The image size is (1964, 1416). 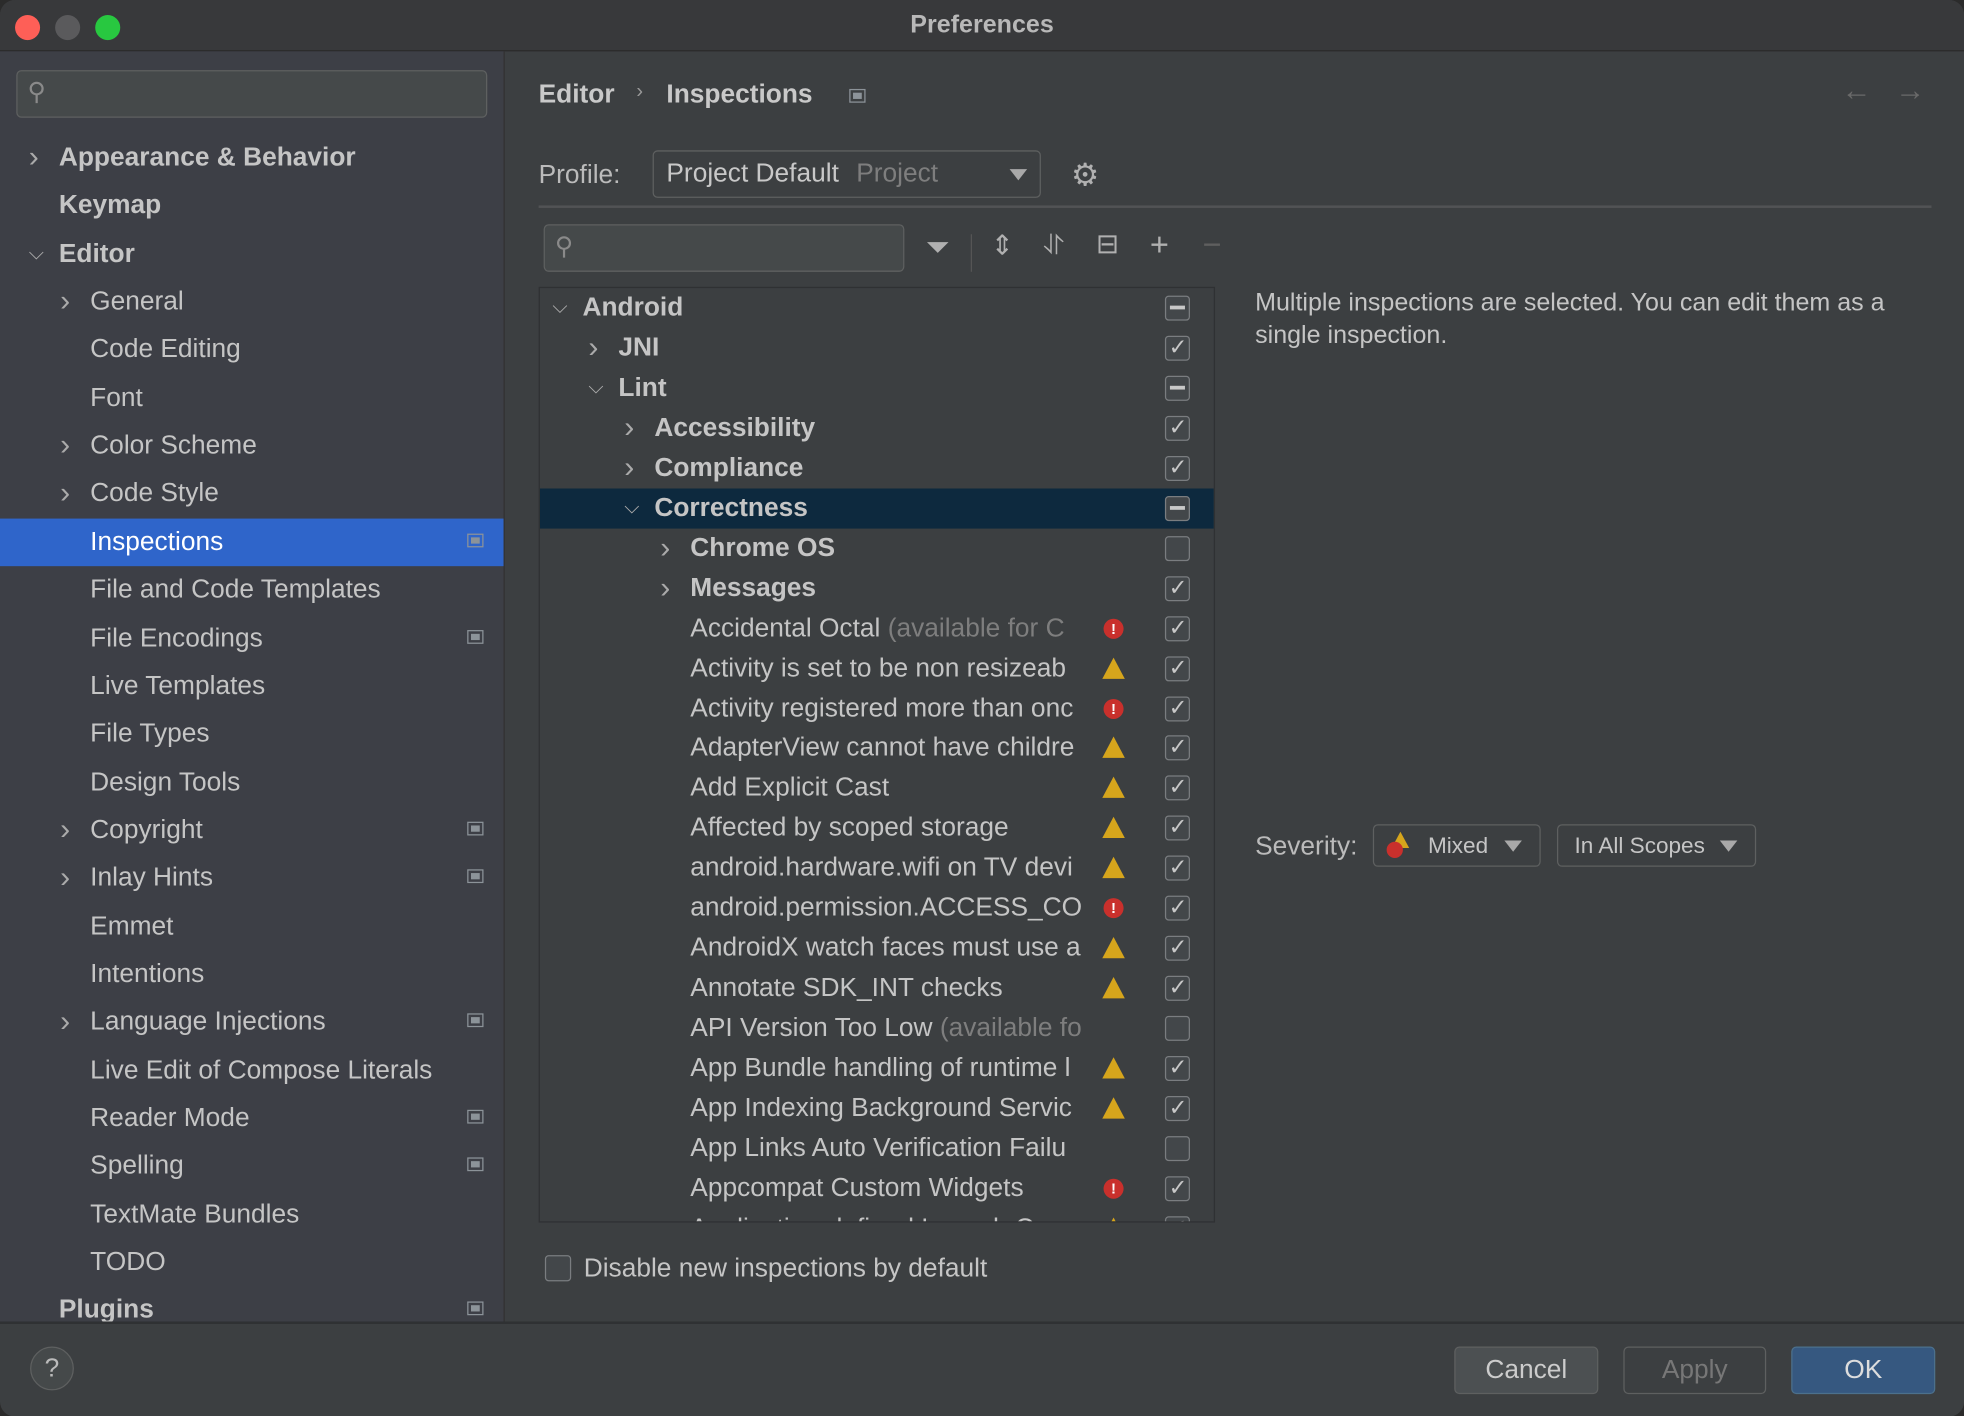 What do you see at coordinates (252, 590) in the screenshot?
I see `sidebar-item-file-and-code-templates: File and Code Templates` at bounding box center [252, 590].